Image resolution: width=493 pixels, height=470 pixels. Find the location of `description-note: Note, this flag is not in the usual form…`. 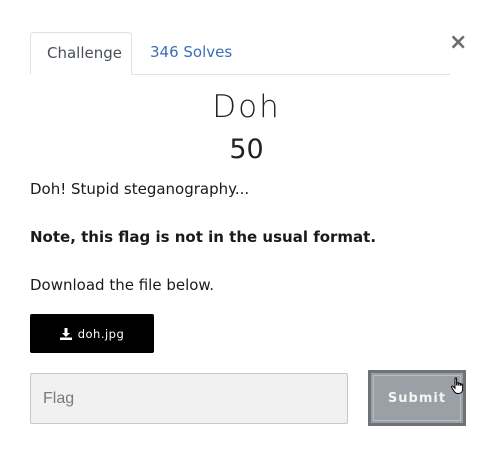

description-note: Note, this flag is not in the usual form… is located at coordinates (203, 237).